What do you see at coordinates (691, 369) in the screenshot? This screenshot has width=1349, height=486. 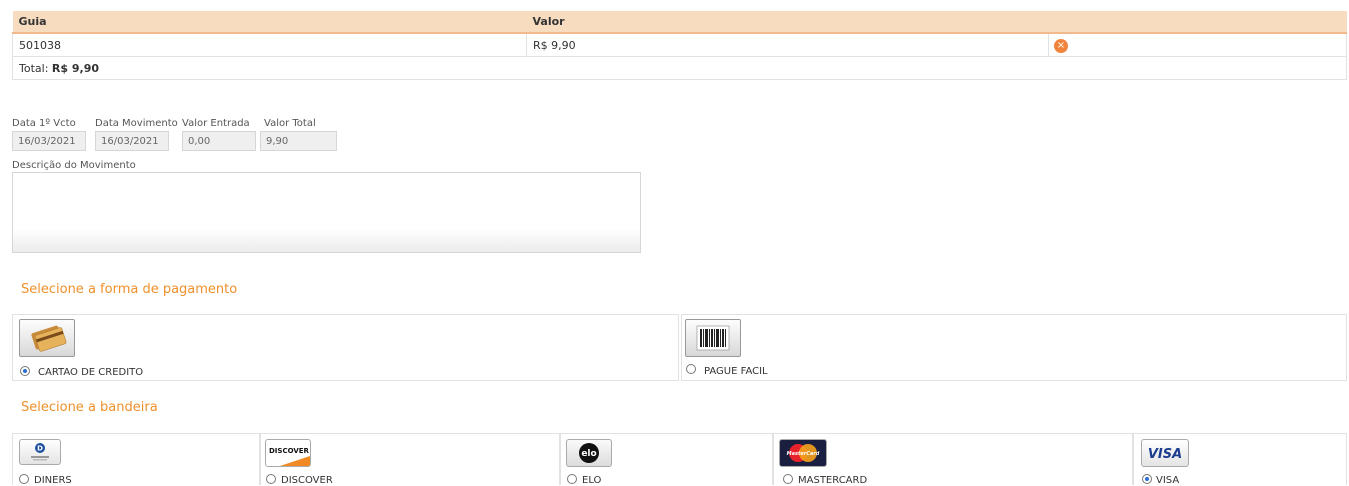 I see `radio-pague-facil` at bounding box center [691, 369].